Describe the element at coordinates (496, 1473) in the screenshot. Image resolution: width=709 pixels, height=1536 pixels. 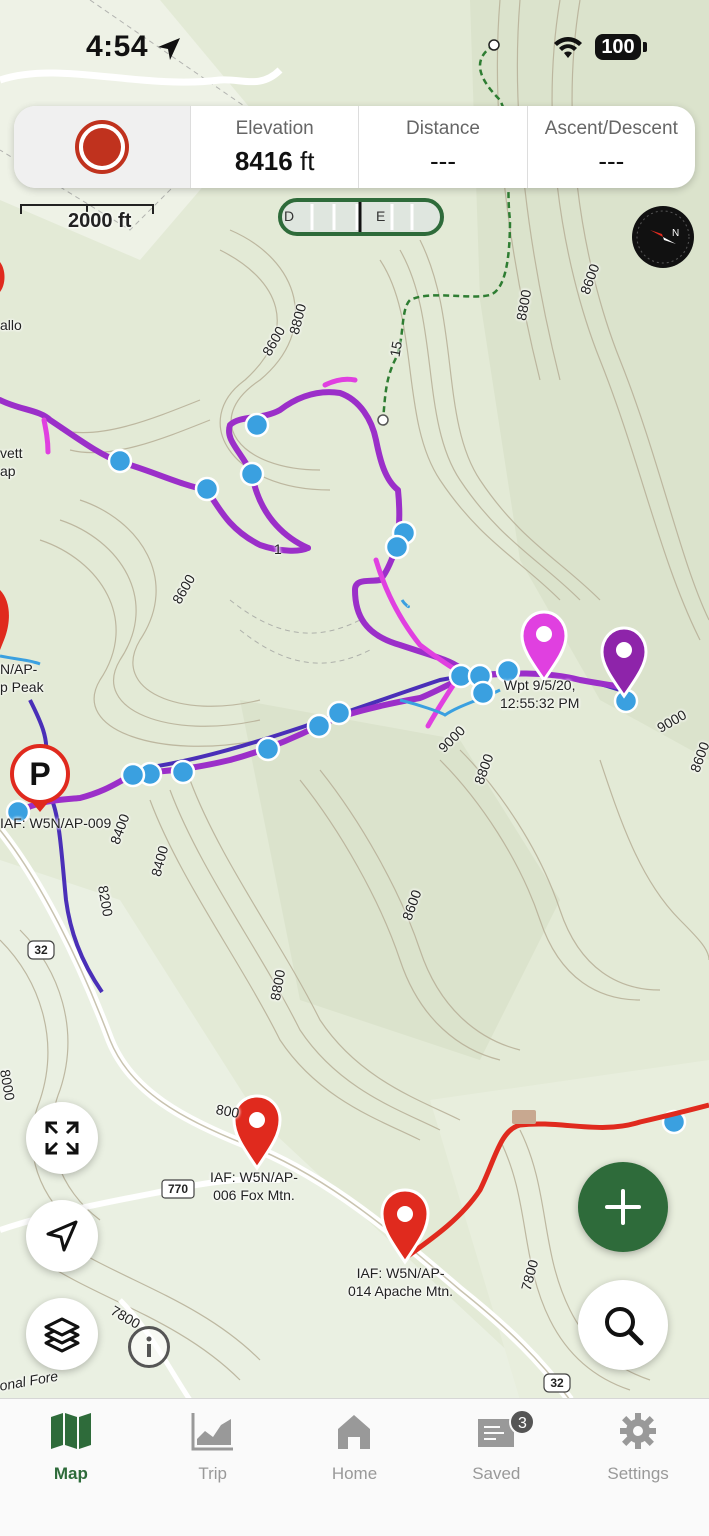
I see `tab-saved-label: Saved` at that location.